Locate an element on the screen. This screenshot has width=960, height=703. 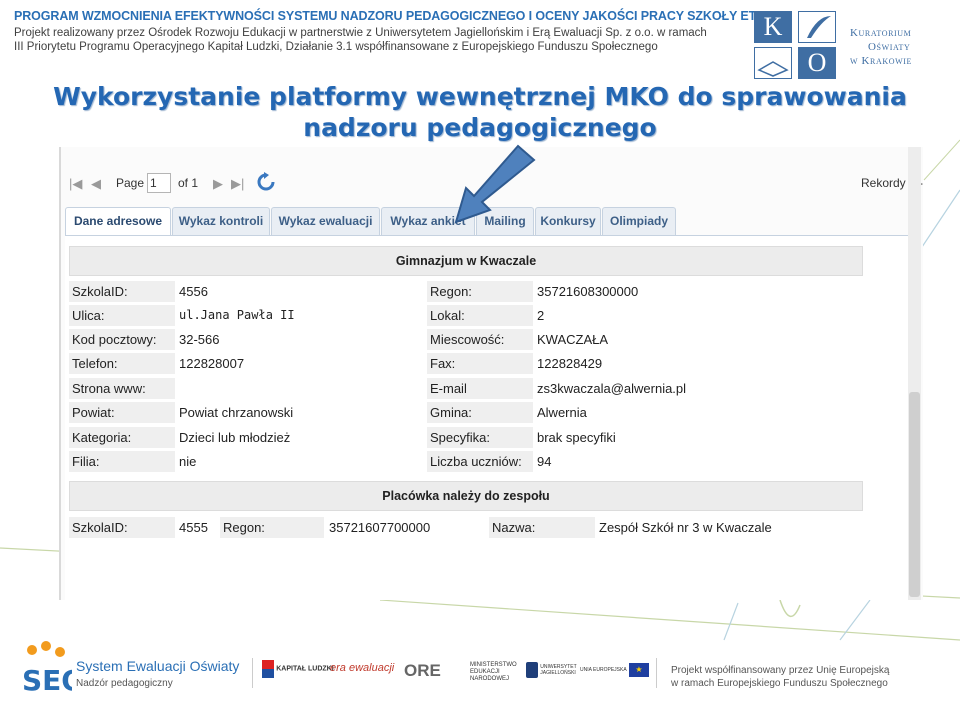
value-szkolaid: 4556 is located at coordinates (193, 291).